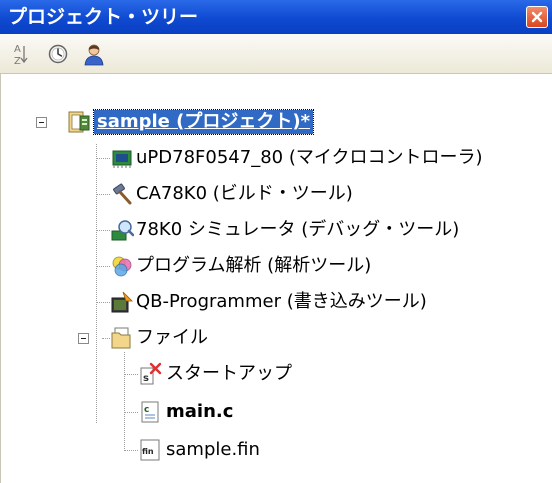 The width and height of the screenshot is (552, 483). I want to click on sort-az-icon: A Z, so click(21, 55).